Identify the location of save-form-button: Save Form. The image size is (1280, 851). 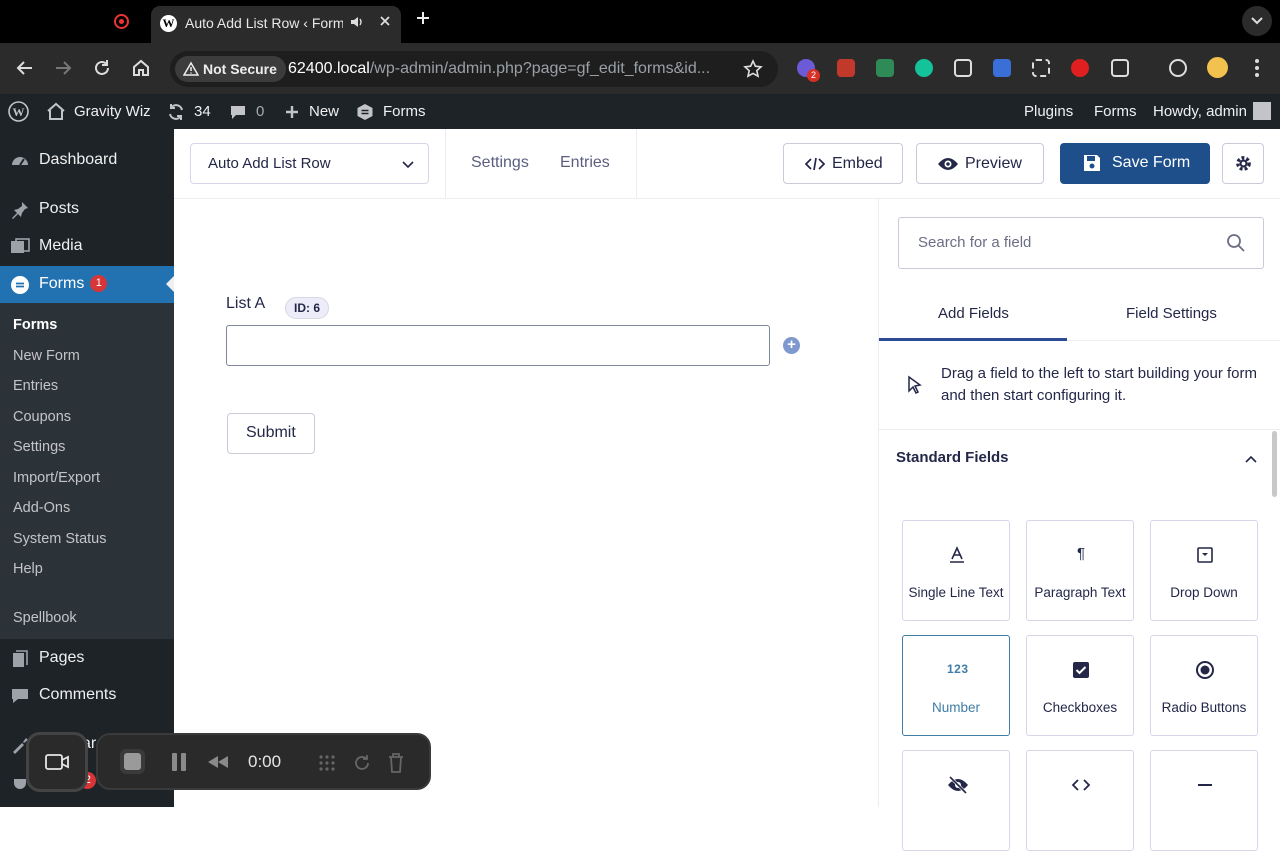
(1135, 163).